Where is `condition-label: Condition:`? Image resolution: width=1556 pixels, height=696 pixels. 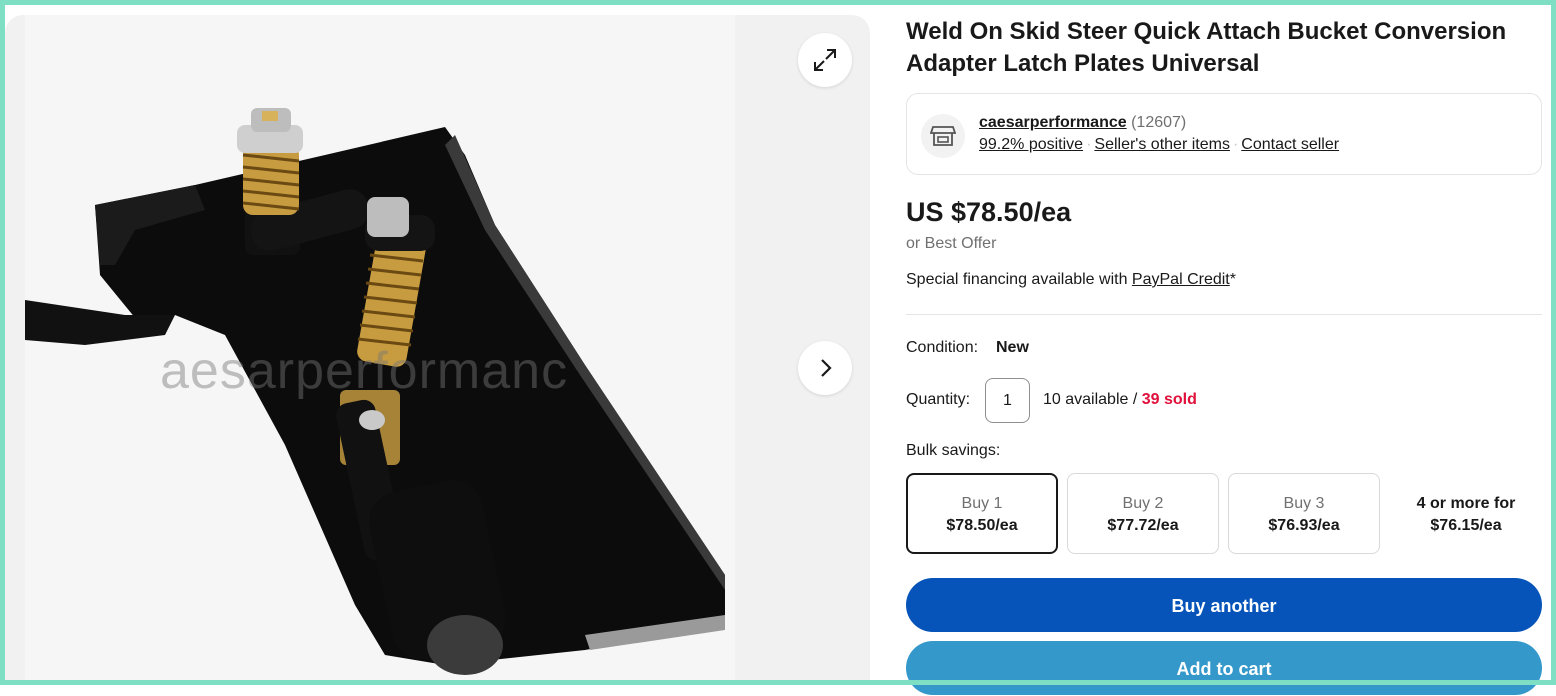
condition-label: Condition: is located at coordinates (942, 347).